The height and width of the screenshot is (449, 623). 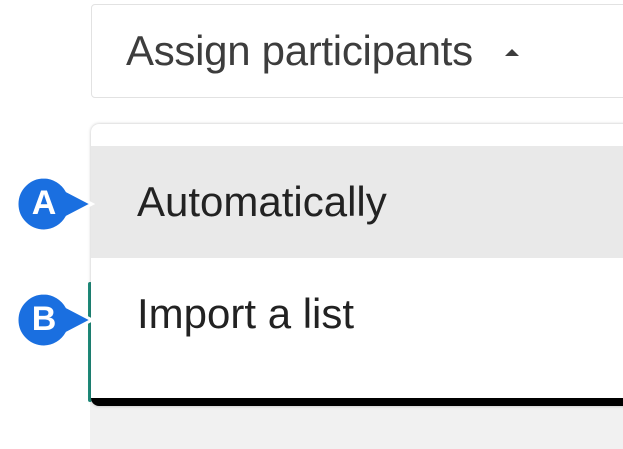 I want to click on menu-item-label: Import a list, so click(x=246, y=313).